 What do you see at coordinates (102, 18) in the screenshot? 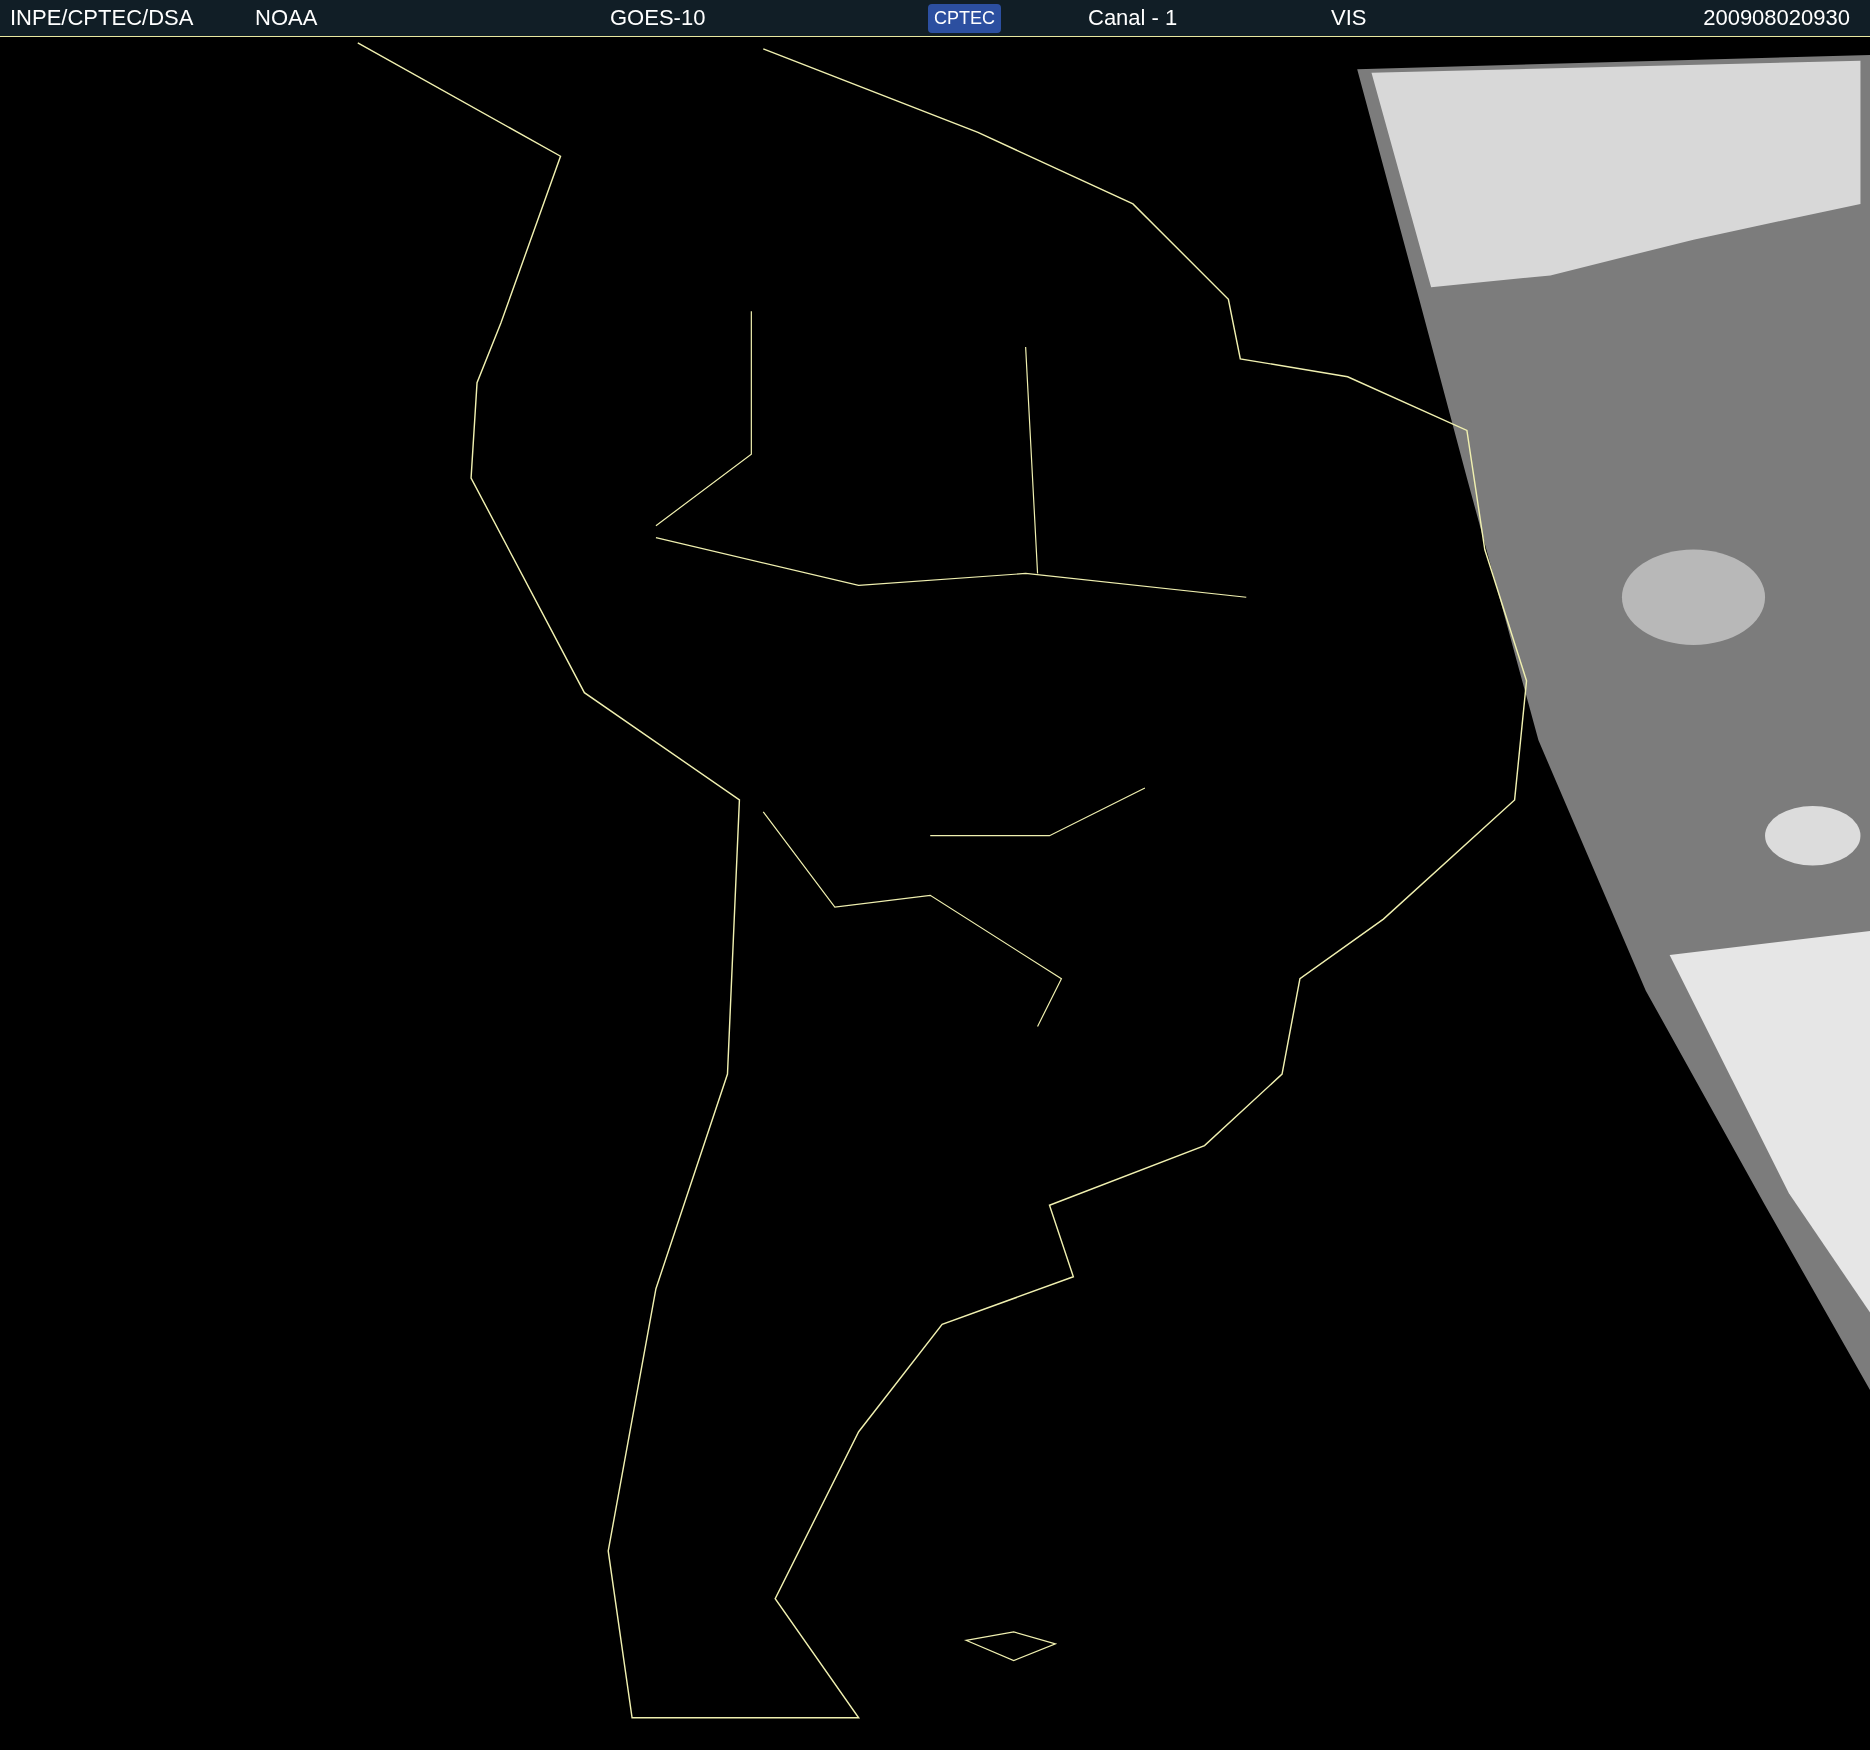
I see `header-label: INPE/CPTEC/DSA` at bounding box center [102, 18].